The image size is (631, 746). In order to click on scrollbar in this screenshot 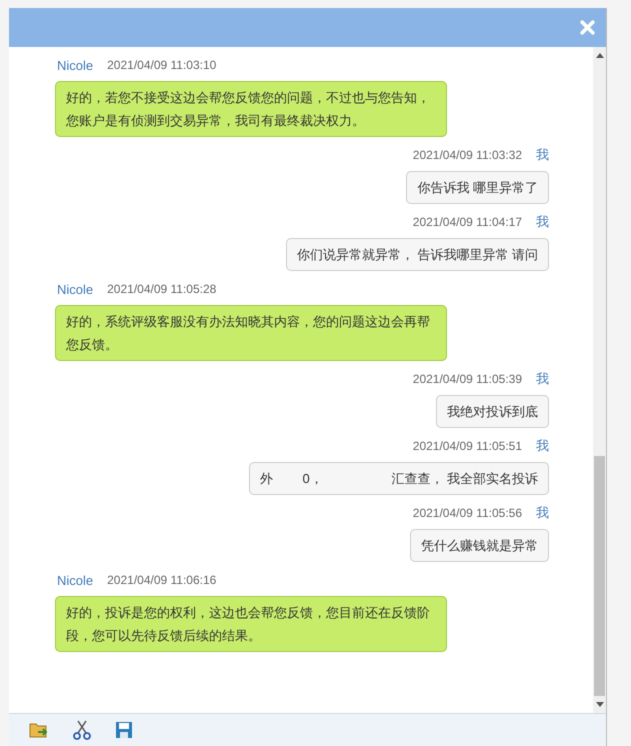, I will do `click(599, 380)`.